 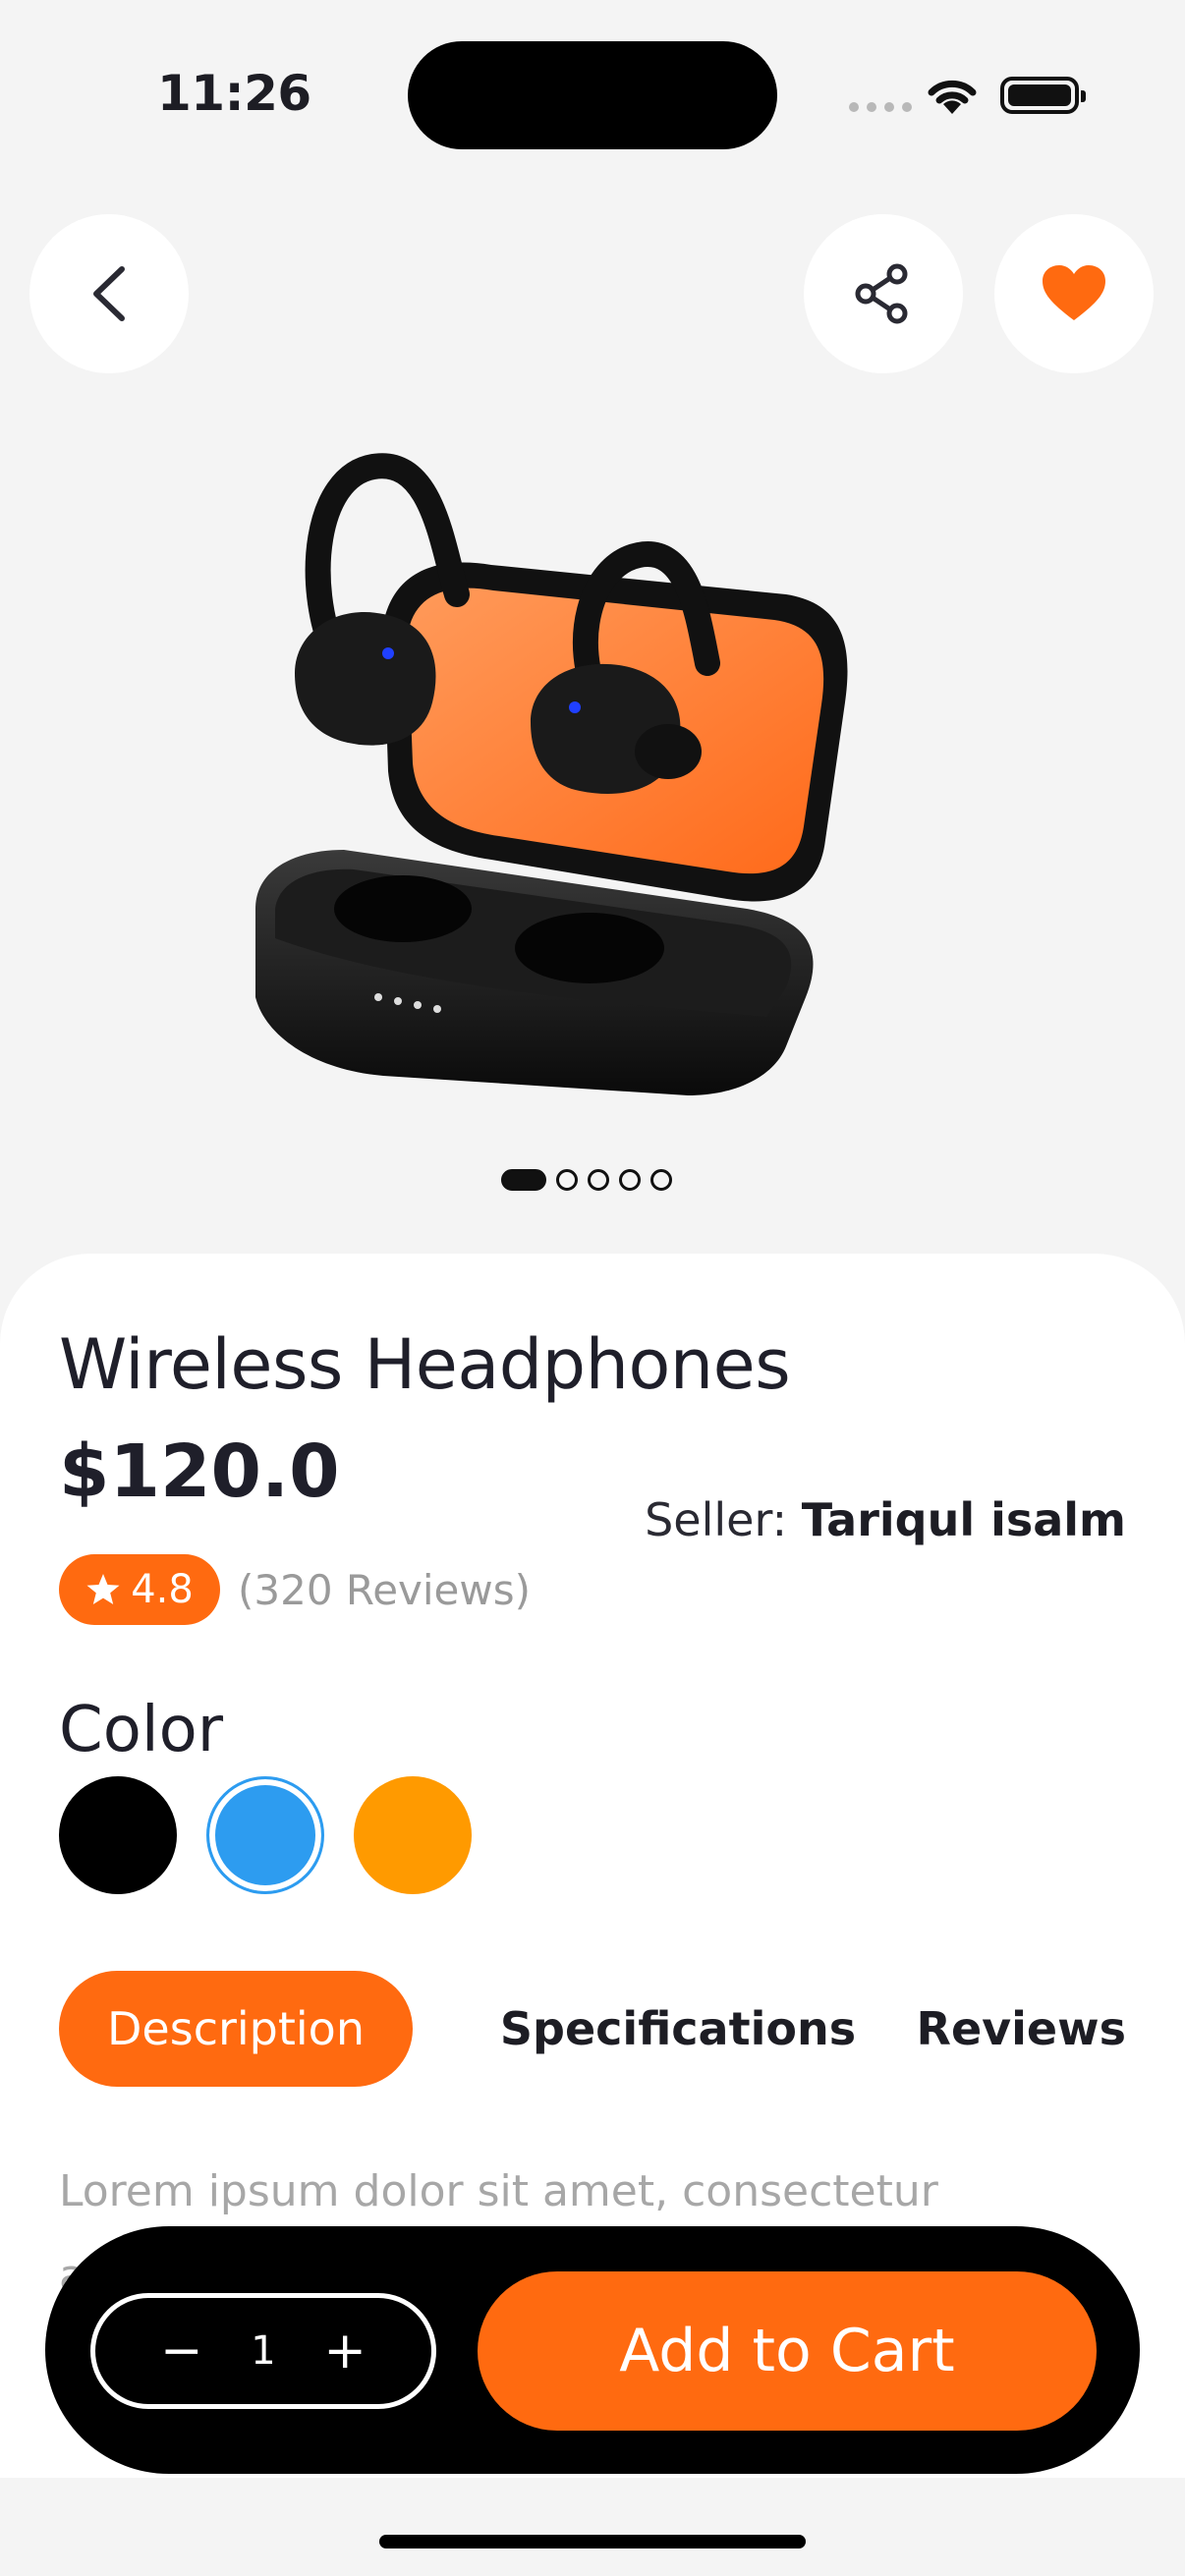 I want to click on increment-button: +, so click(x=345, y=2351).